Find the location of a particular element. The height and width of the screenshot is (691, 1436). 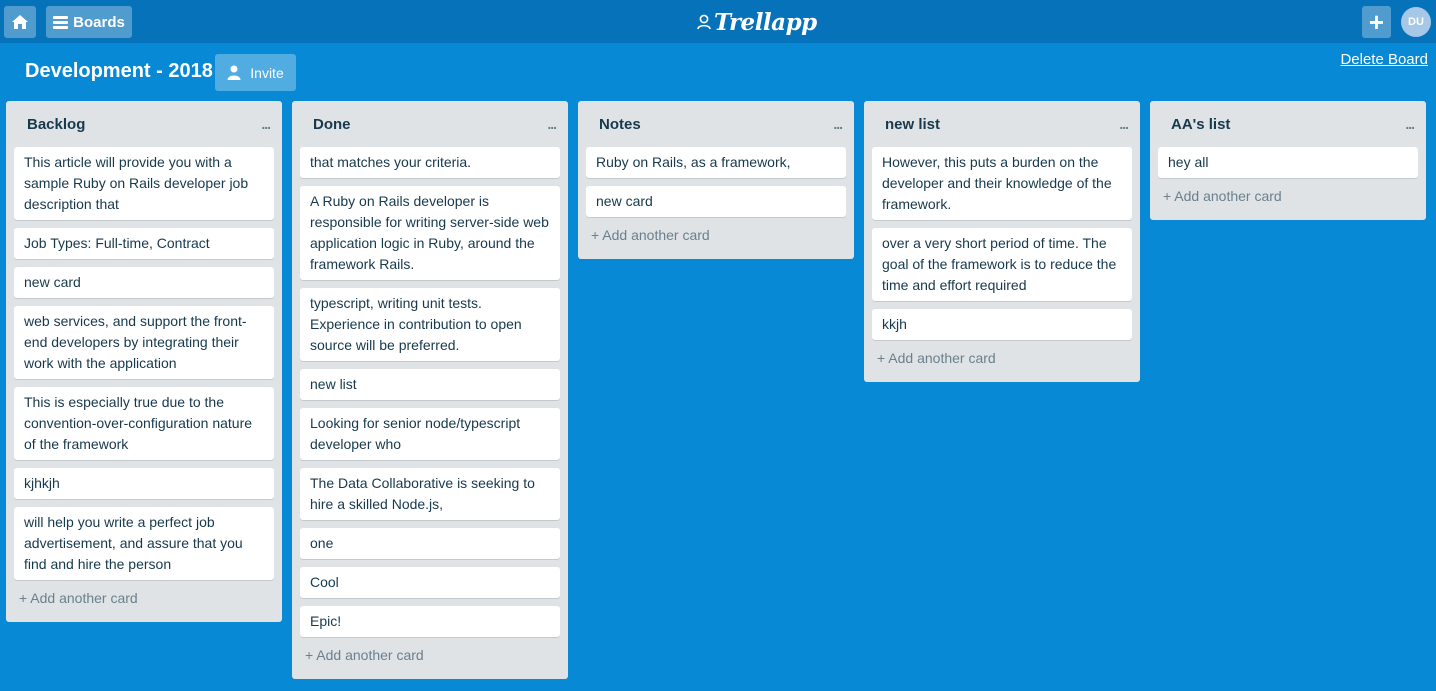

card: Ruby on Rails, as a framework, is located at coordinates (716, 162).